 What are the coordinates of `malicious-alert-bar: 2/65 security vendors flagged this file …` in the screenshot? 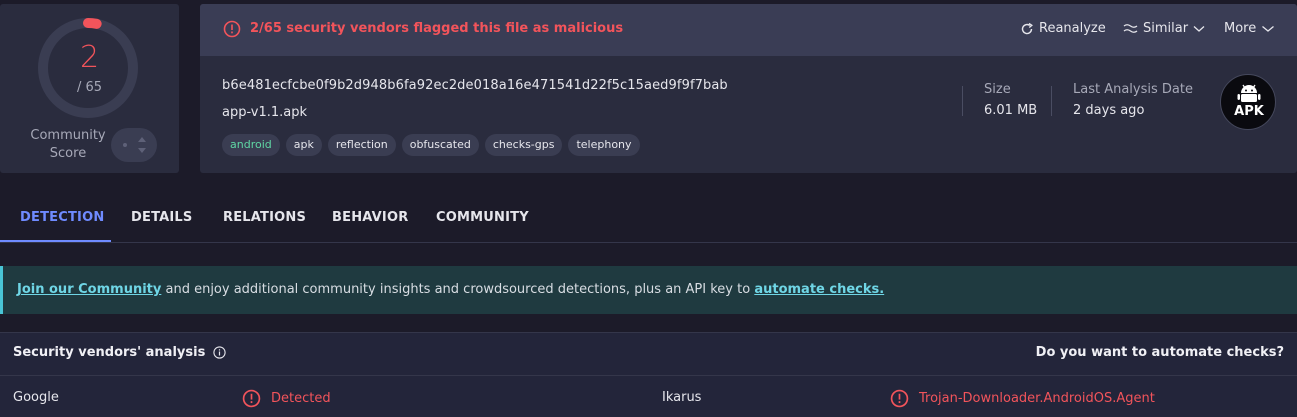 It's located at (748, 30).